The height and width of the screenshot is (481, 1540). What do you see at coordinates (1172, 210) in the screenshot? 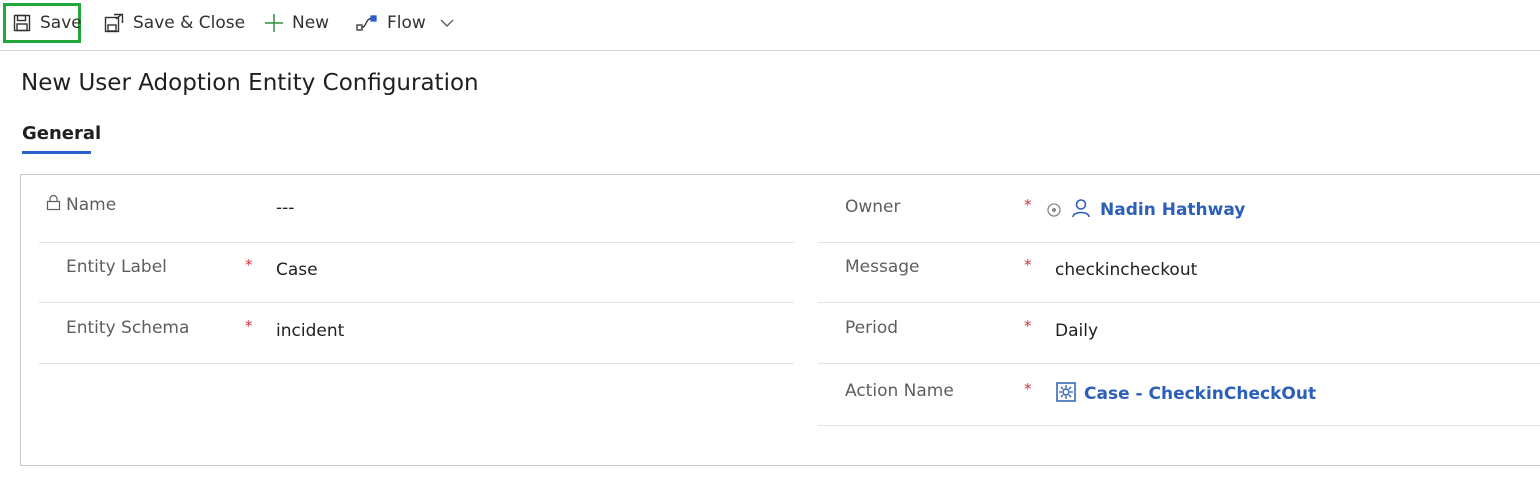
I see `owner-link: Nadin Hathway` at bounding box center [1172, 210].